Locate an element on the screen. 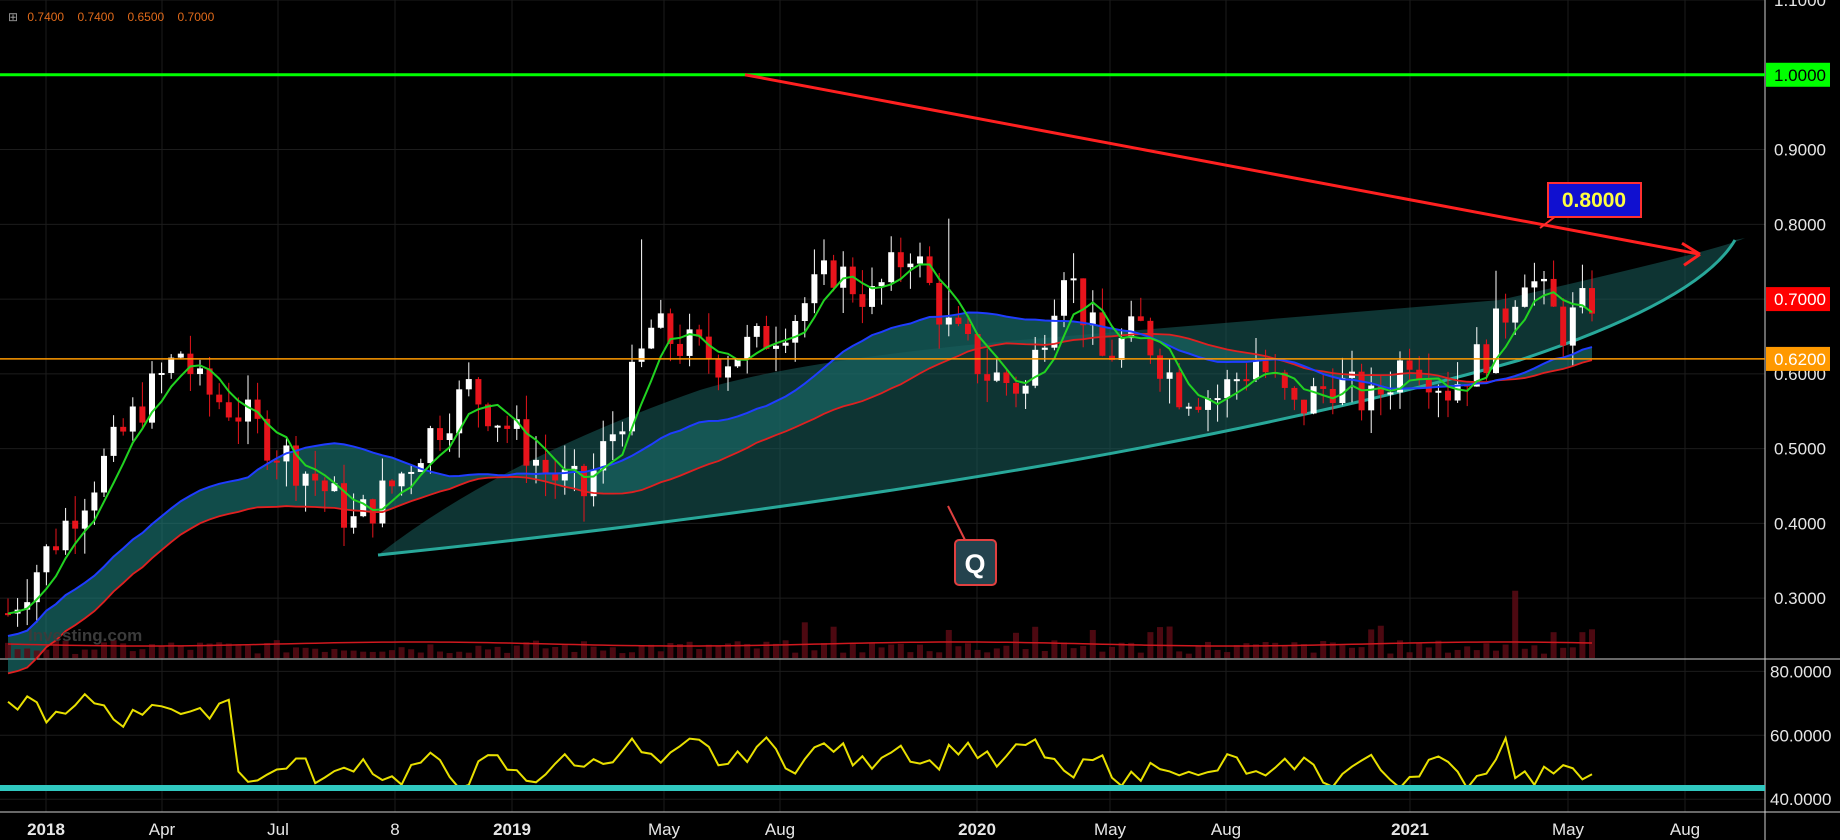  time-tick-label: 2019 is located at coordinates (512, 829).